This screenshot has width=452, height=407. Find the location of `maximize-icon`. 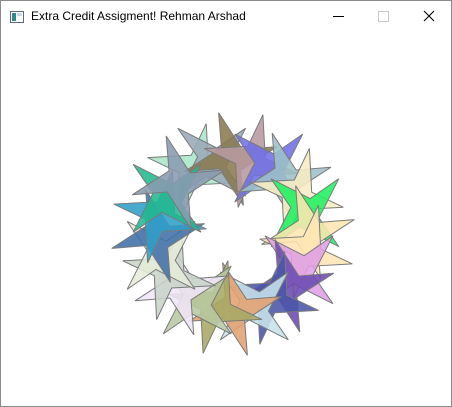

maximize-icon is located at coordinates (383, 16).